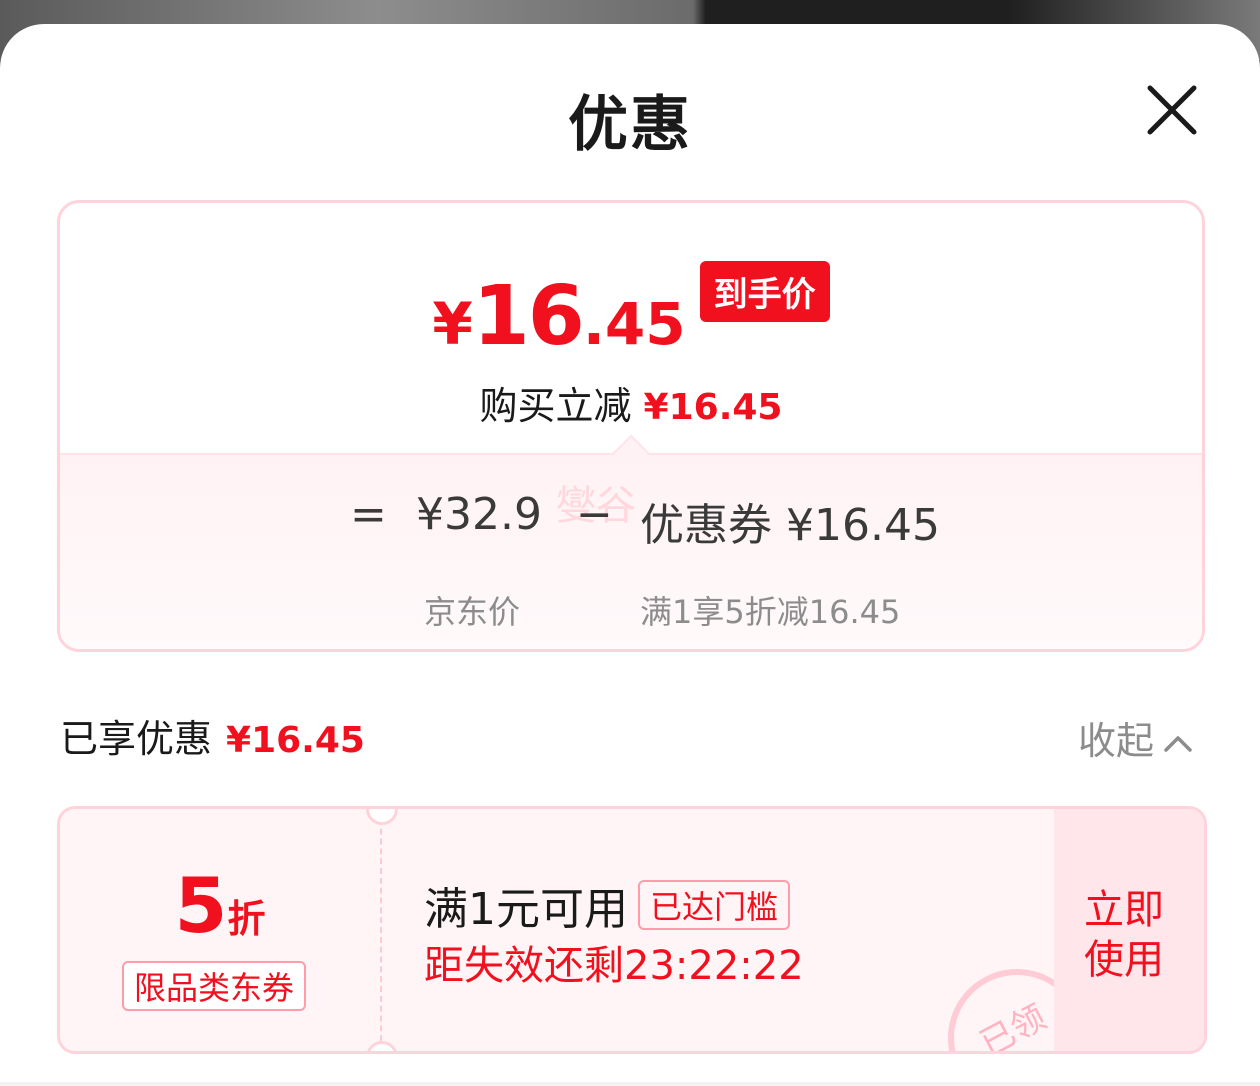 The image size is (1260, 1086). Describe the element at coordinates (764, 291) in the screenshot. I see `final-price-badge: 到手价` at that location.